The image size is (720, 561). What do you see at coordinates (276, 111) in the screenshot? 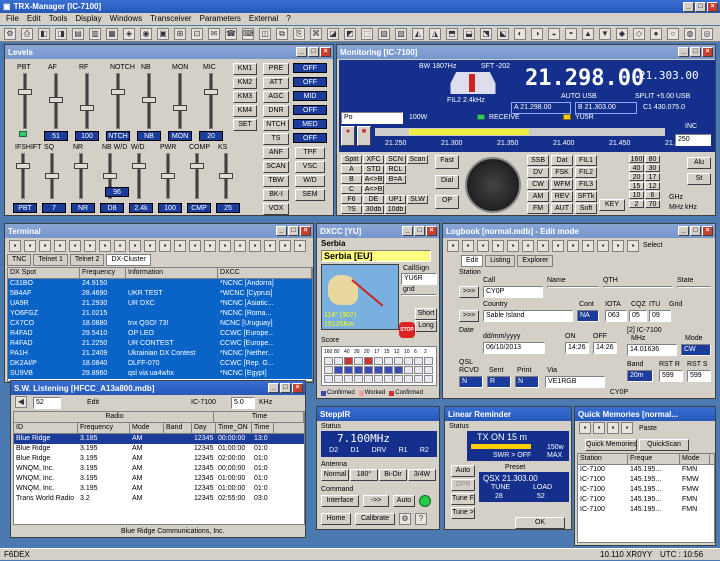
I see `level-button-dnr: DNR` at bounding box center [276, 111].